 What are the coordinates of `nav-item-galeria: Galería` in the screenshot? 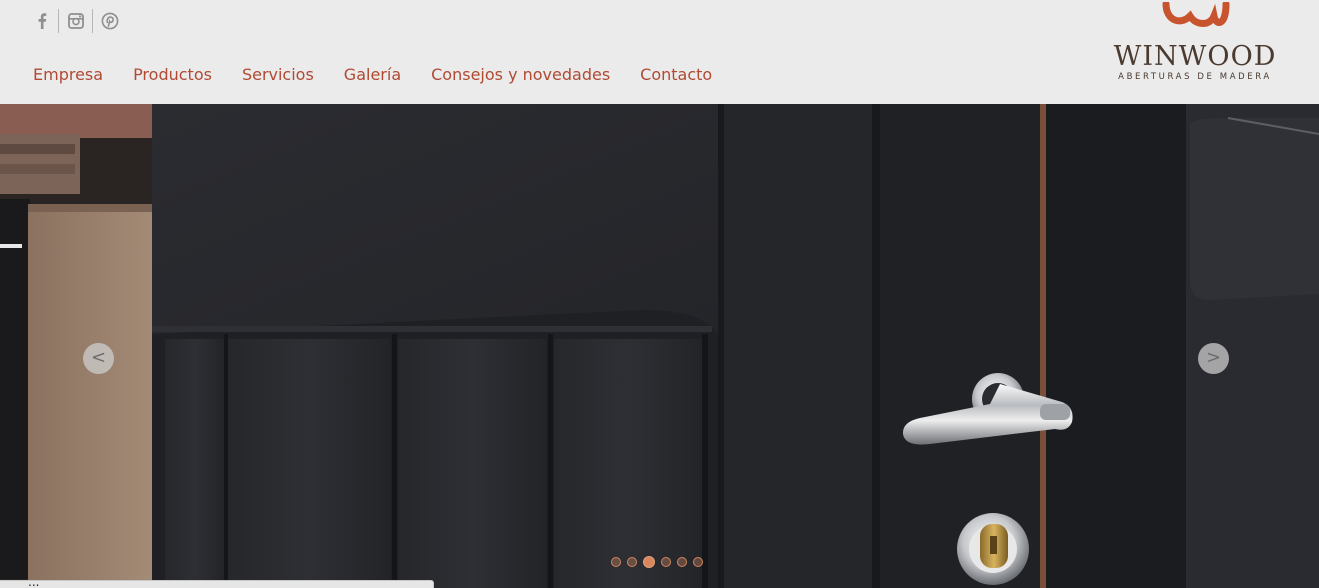 It's located at (372, 75).